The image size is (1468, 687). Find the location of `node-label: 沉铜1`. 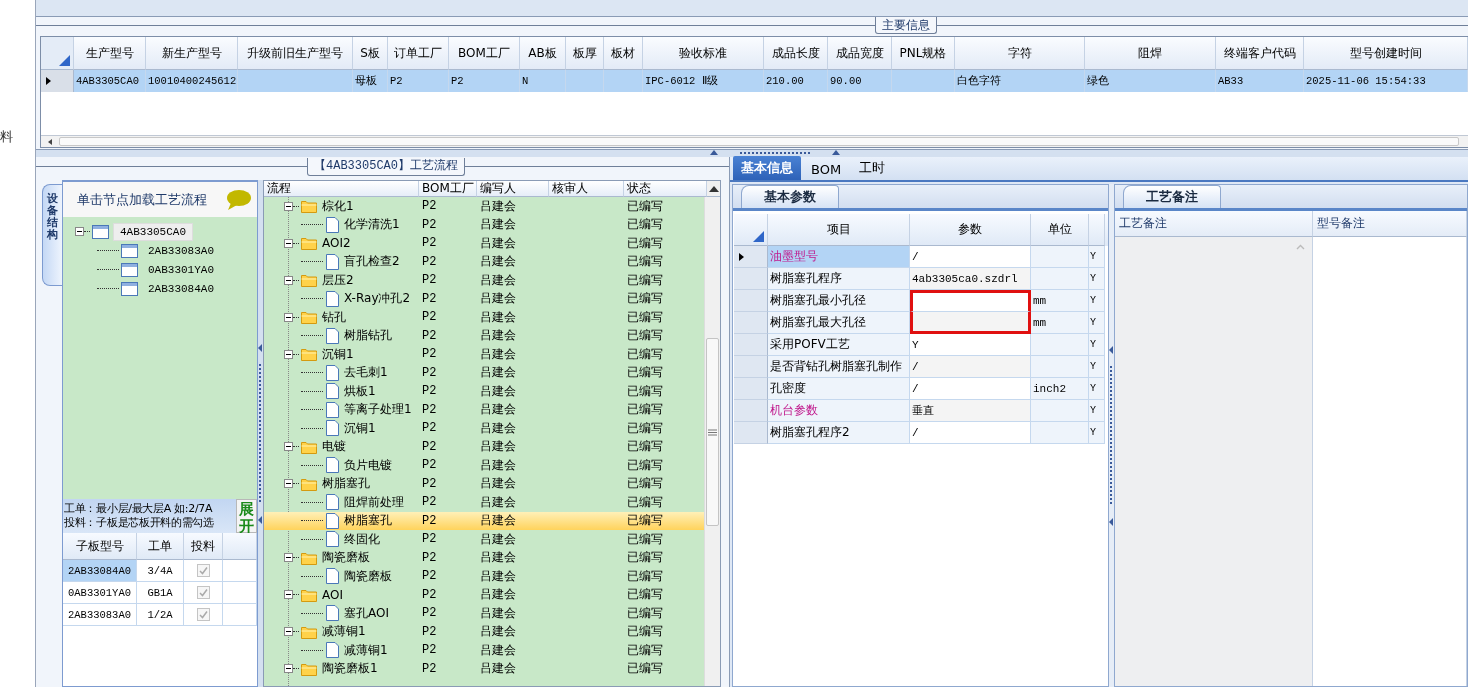

node-label: 沉铜1 is located at coordinates (360, 428).